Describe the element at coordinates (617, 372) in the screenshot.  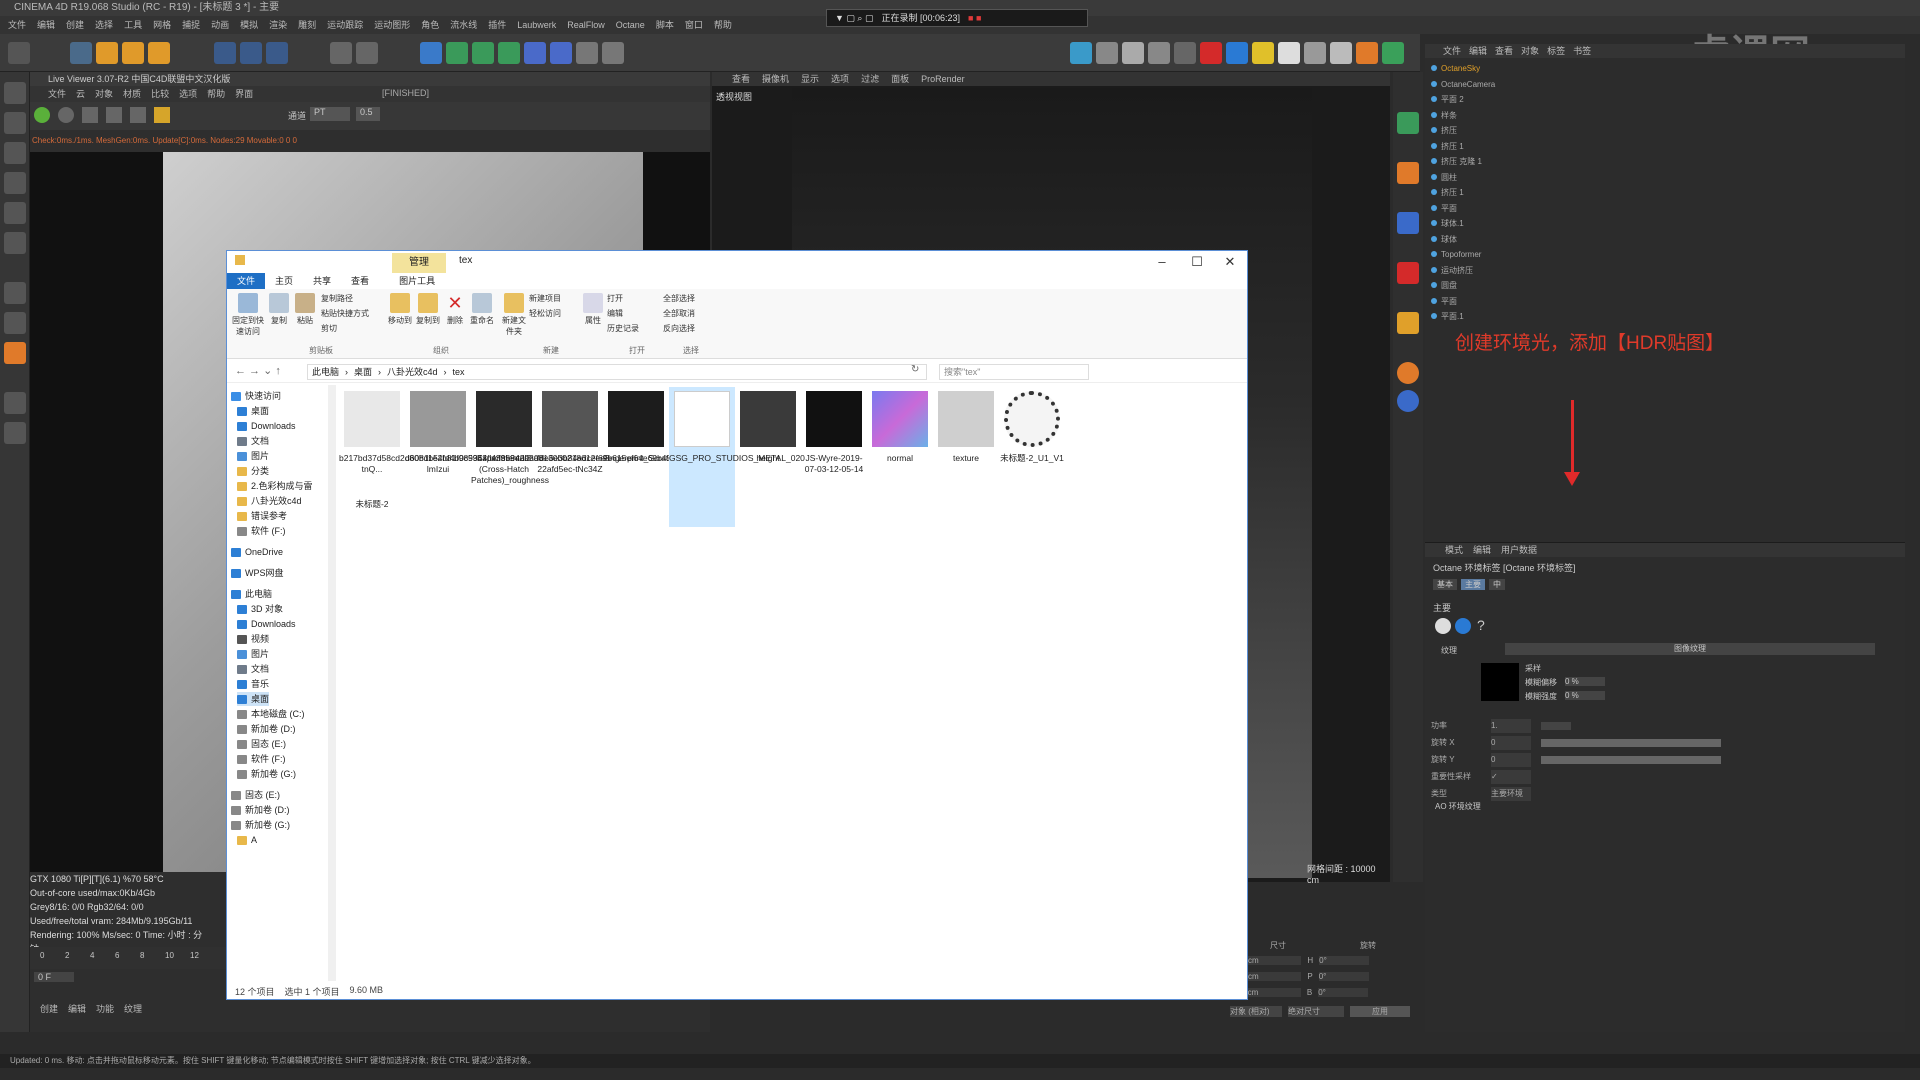
I see `address-bar: 此电脑 › 桌面 › 八卦光效c4d › tex` at that location.